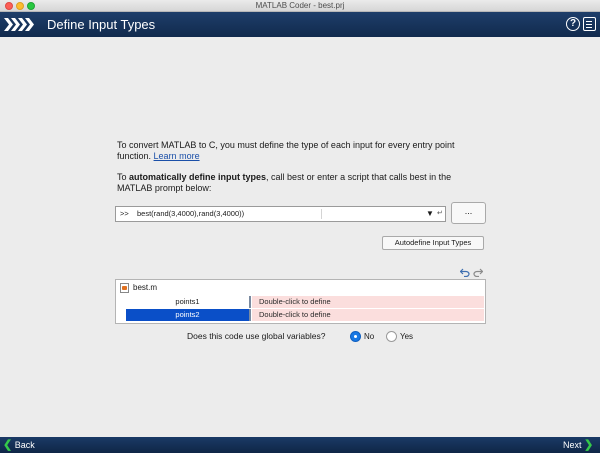 This screenshot has width=600, height=453. Describe the element at coordinates (440, 214) in the screenshot. I see `enter-icon: ↵` at that location.